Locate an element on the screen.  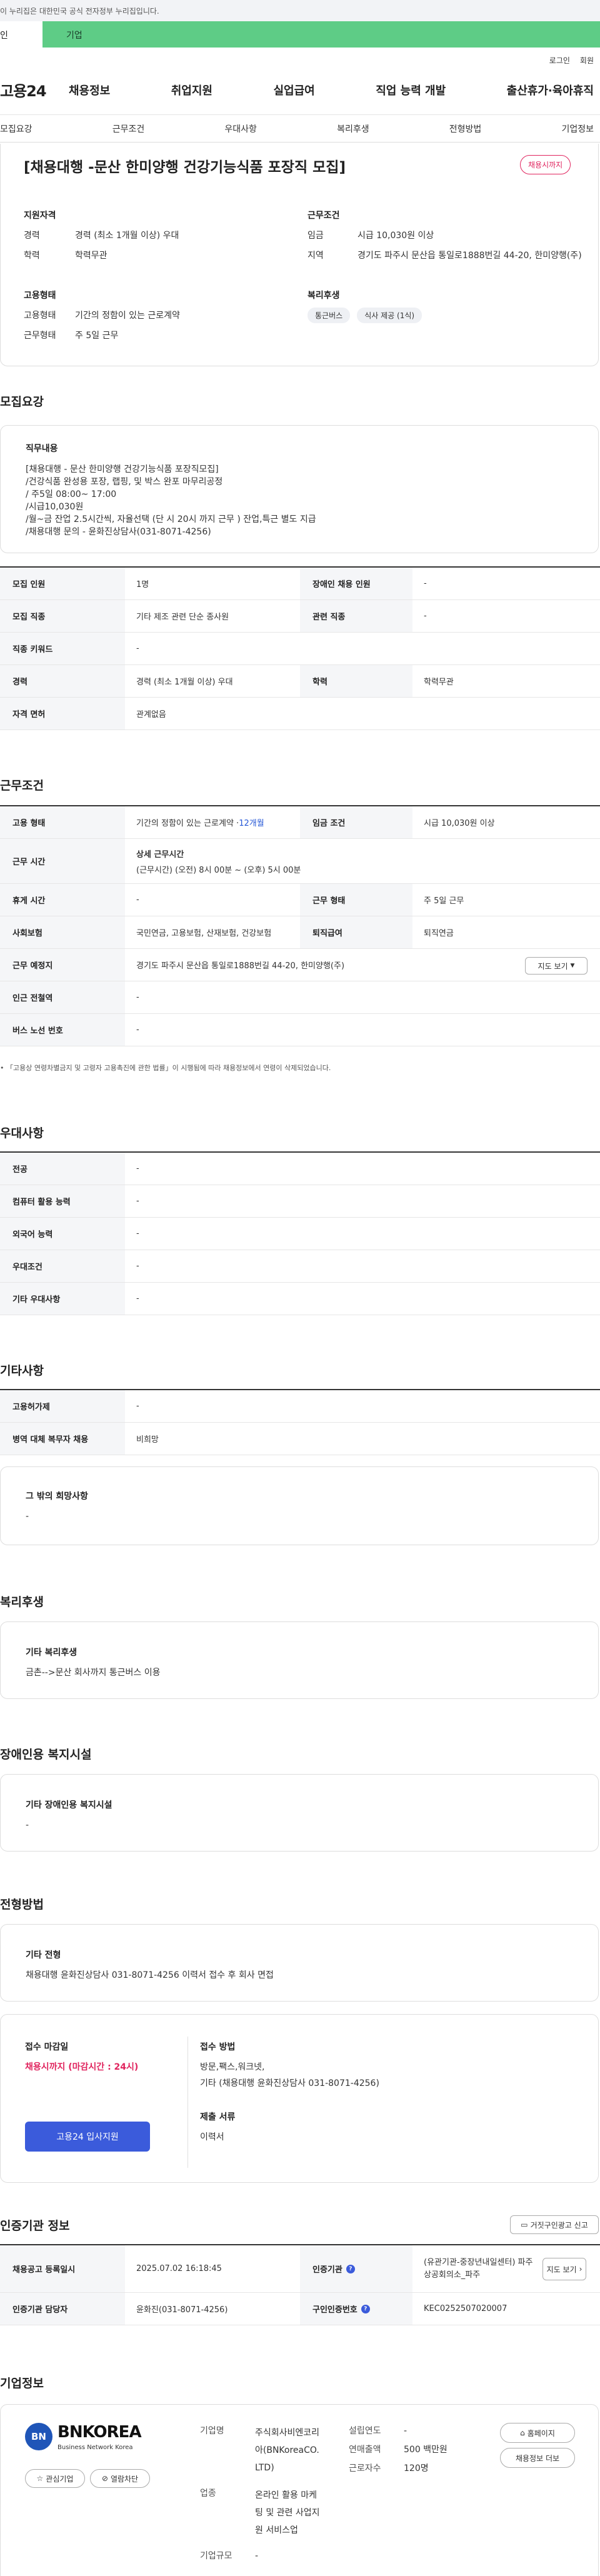
cond-heading: 근무조건 is located at coordinates (324, 216).